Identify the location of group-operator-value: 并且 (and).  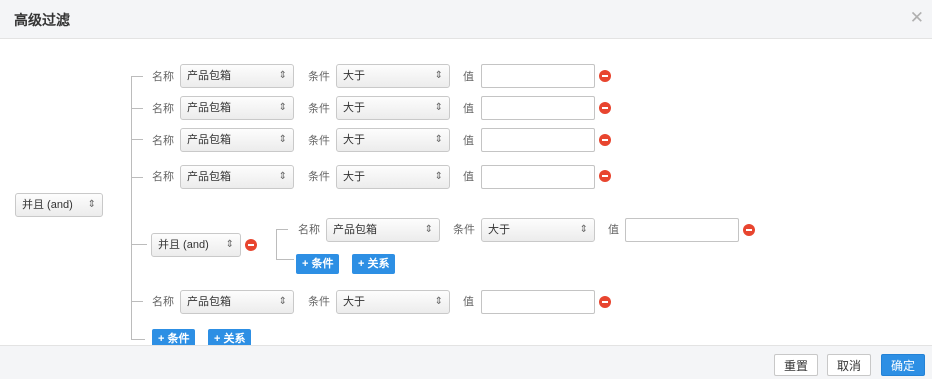
(183, 245).